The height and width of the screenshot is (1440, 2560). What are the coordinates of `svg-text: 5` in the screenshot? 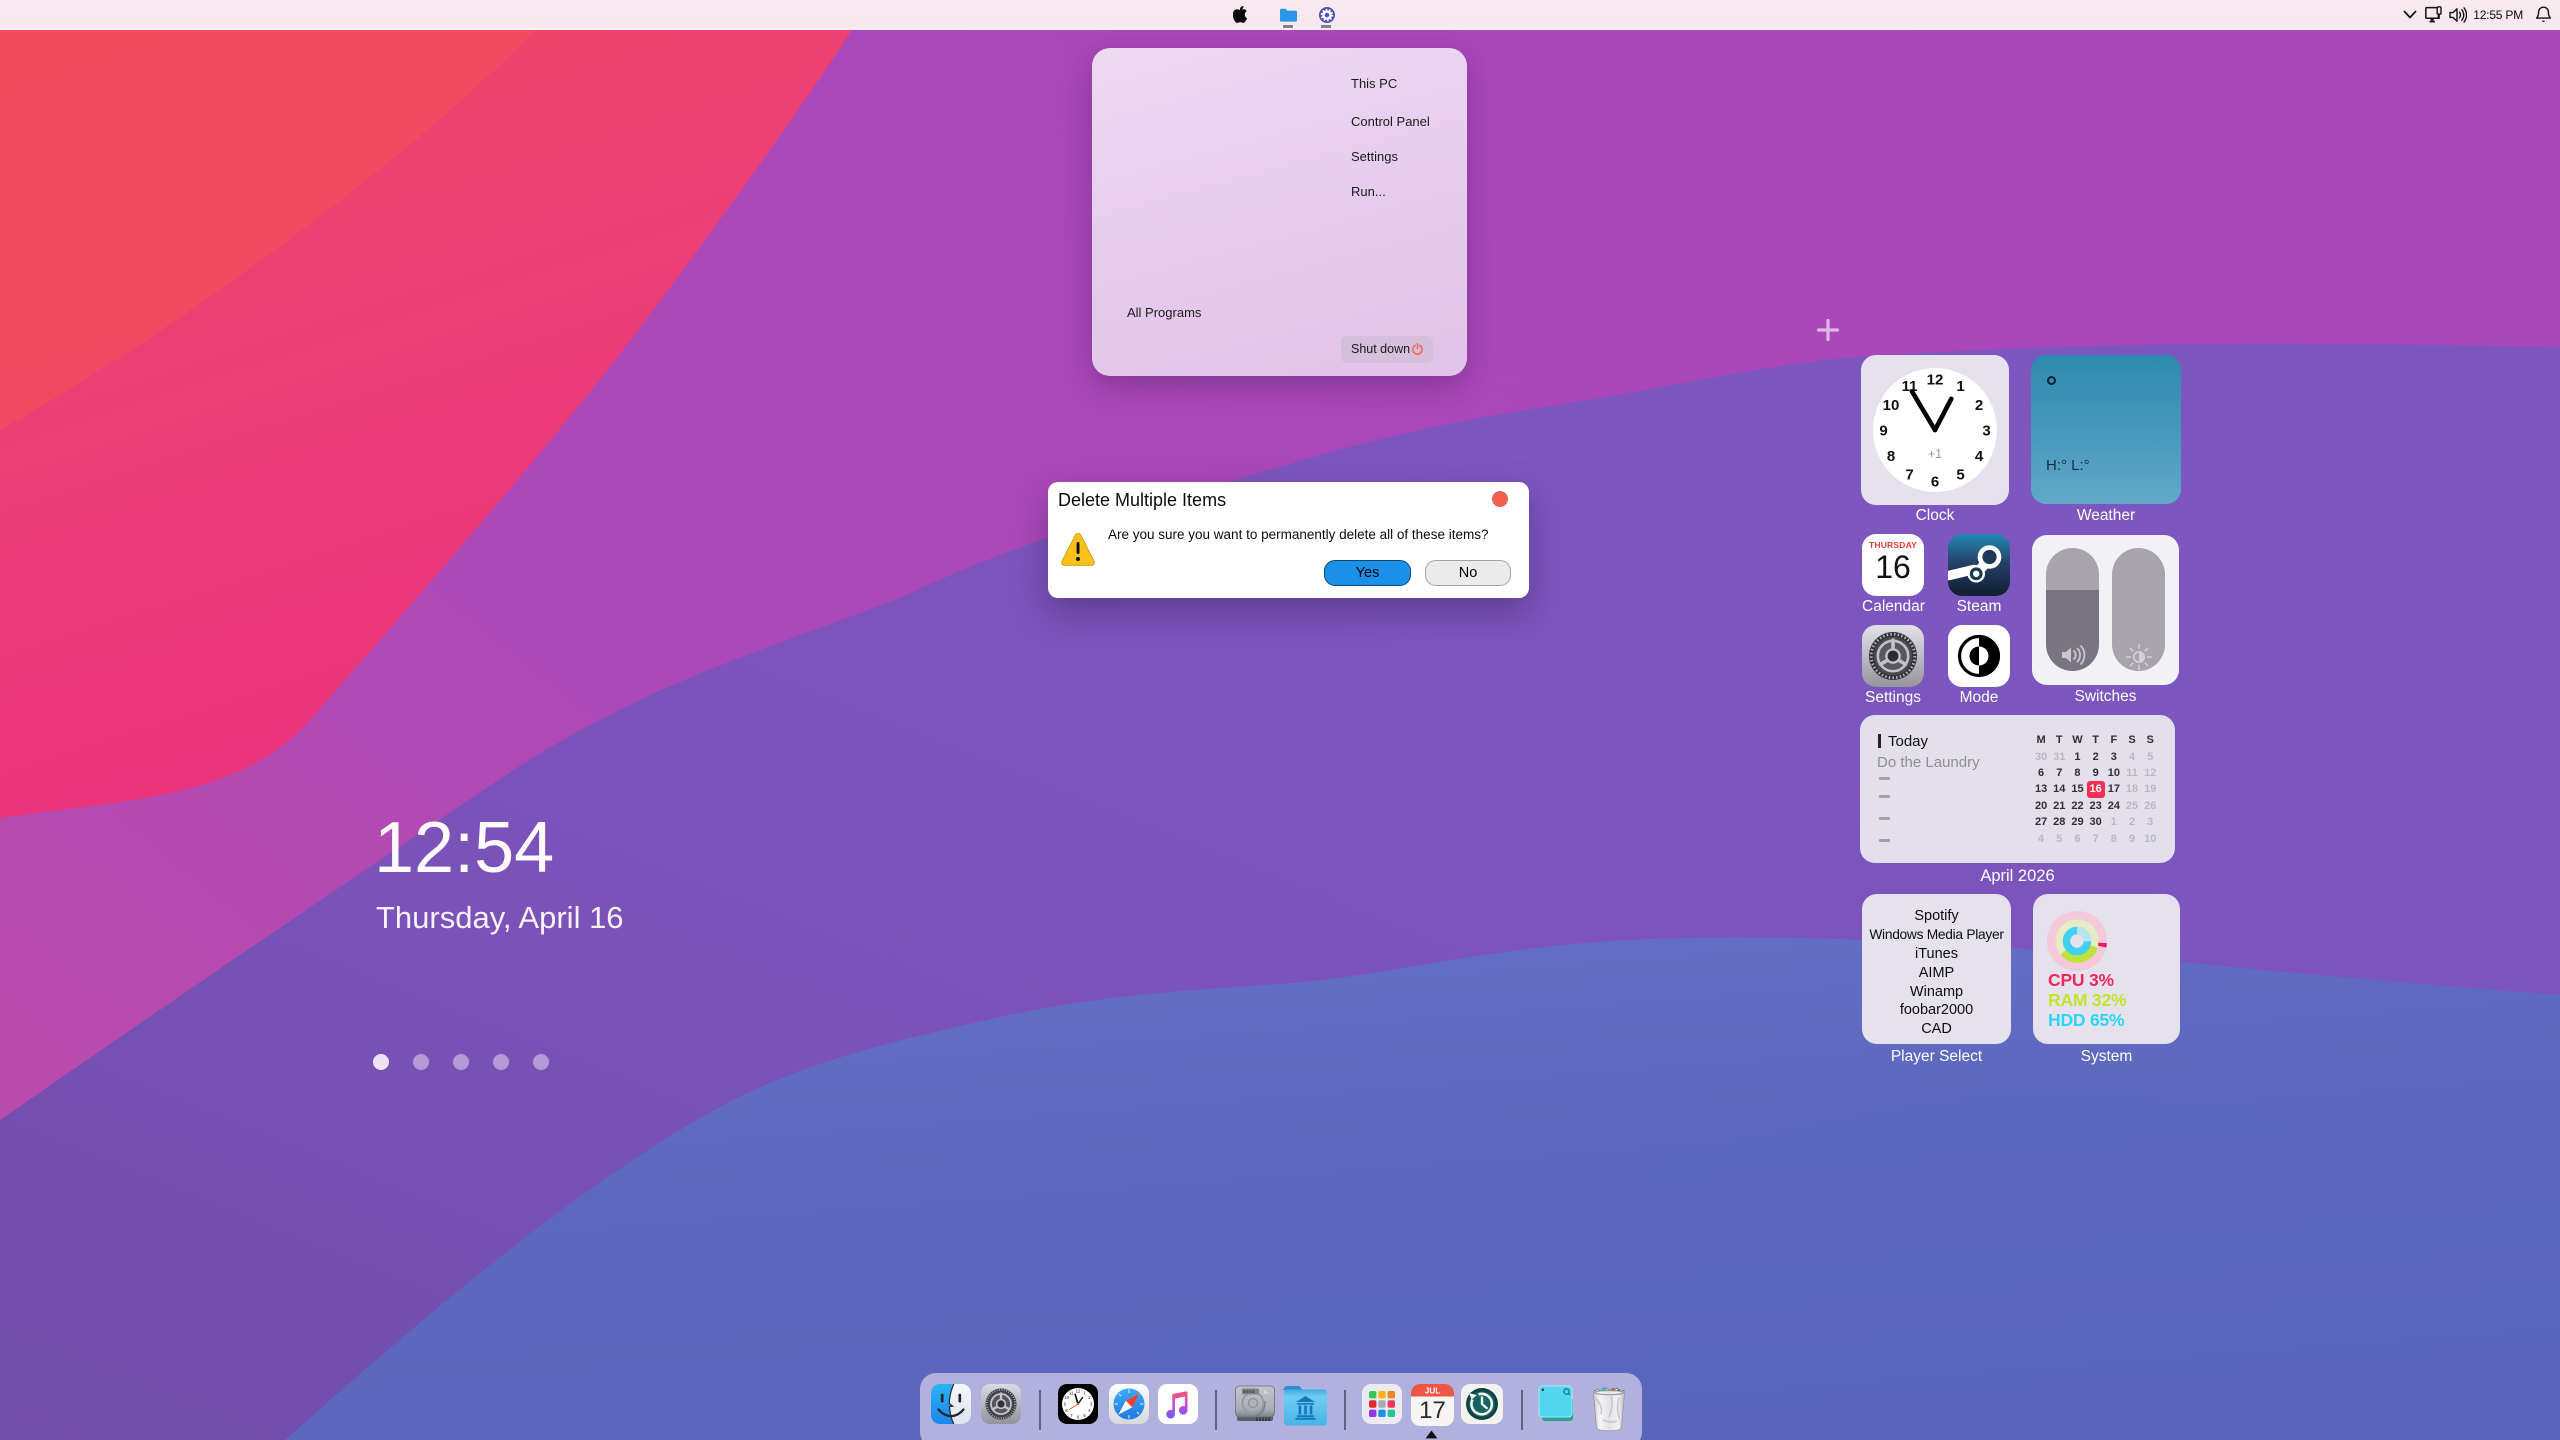 It's located at (1960, 475).